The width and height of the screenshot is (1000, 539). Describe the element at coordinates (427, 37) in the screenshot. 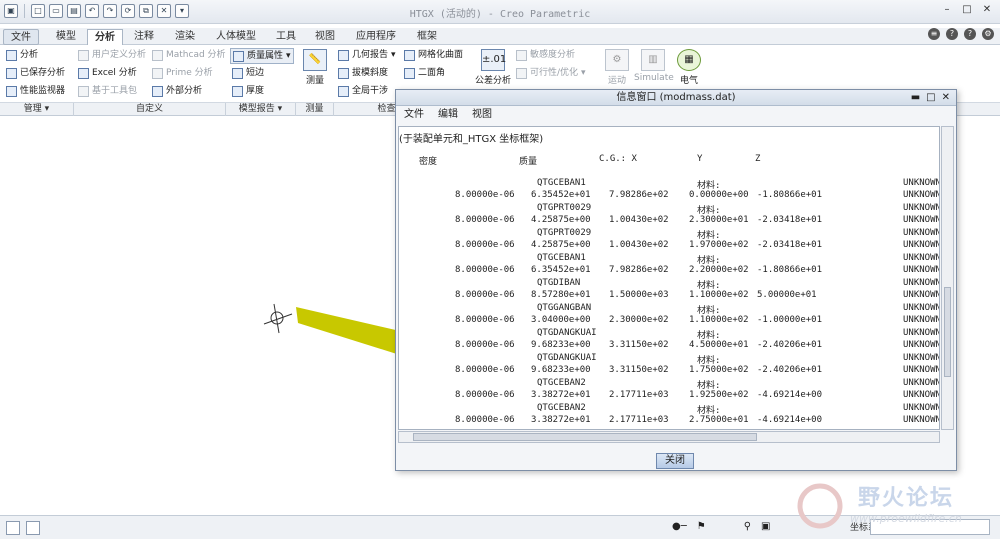

I see `tab-framework: 框架` at that location.